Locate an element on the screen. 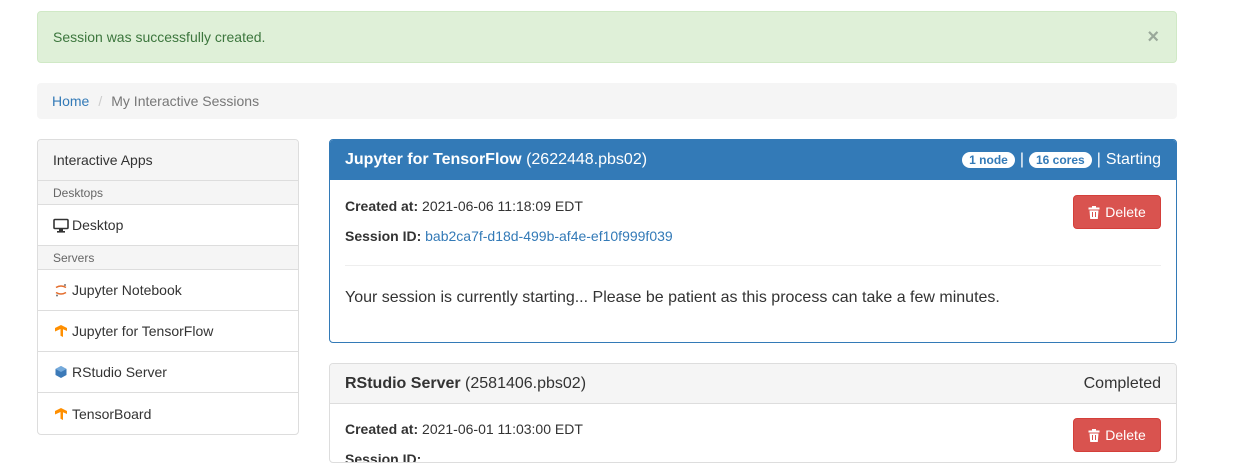  sidebar-item-label: RStudio Server is located at coordinates (119, 372).